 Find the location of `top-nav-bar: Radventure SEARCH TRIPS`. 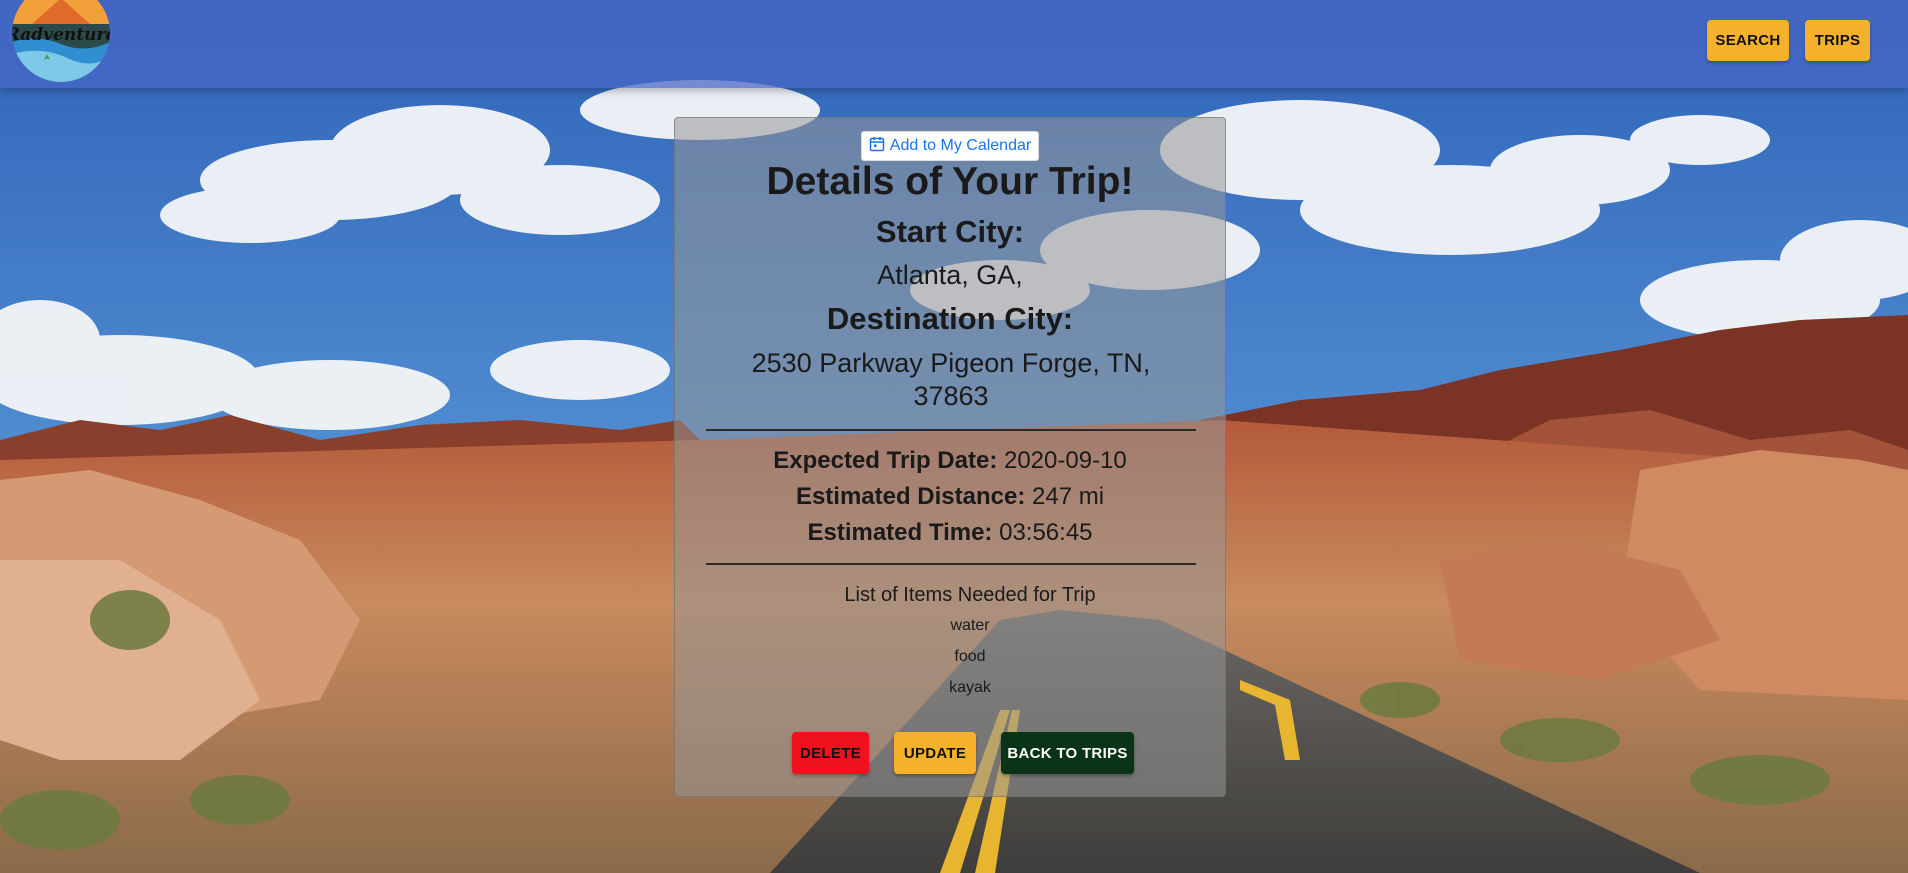

top-nav-bar: Radventure SEARCH TRIPS is located at coordinates (954, 44).